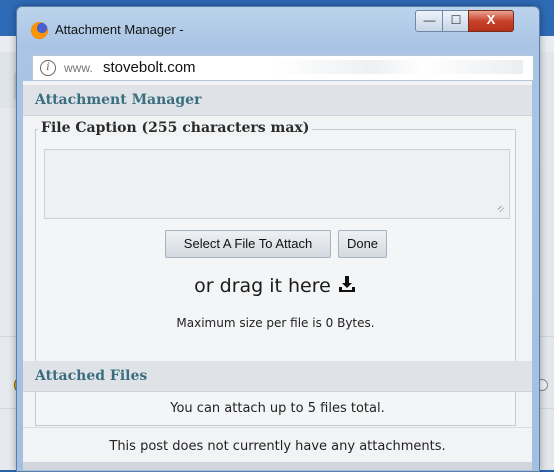 The image size is (554, 472). What do you see at coordinates (278, 27) in the screenshot?
I see `title-bar: Attachment Manager - — ☐ X` at bounding box center [278, 27].